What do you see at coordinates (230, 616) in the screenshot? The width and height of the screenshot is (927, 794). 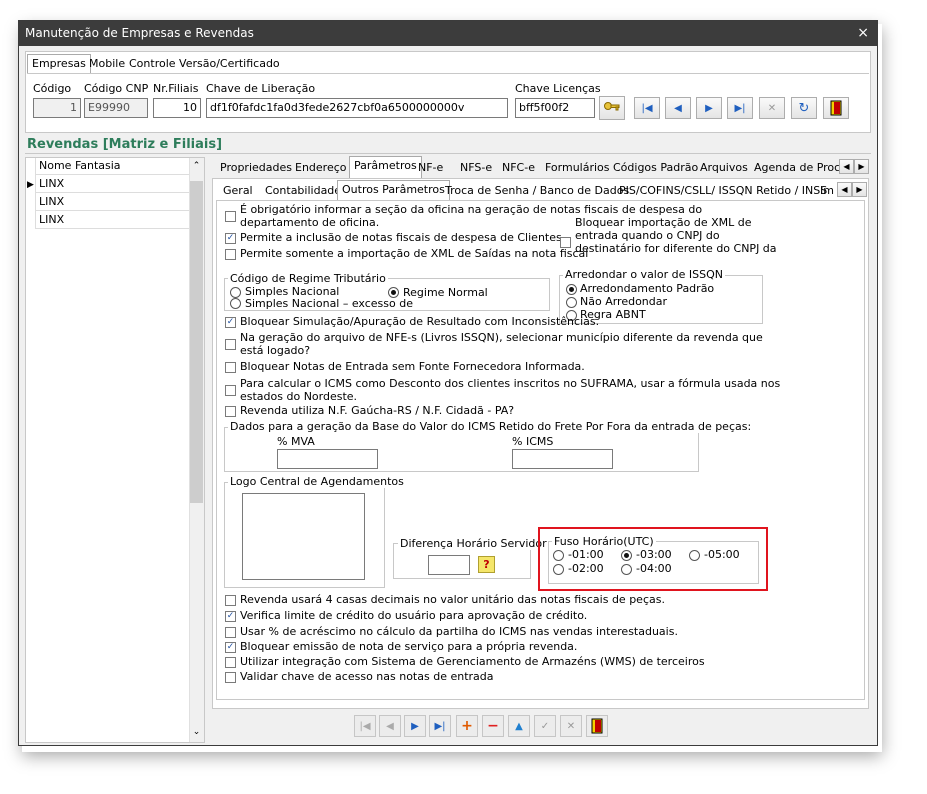 I see `check-limite-credito: ✓` at bounding box center [230, 616].